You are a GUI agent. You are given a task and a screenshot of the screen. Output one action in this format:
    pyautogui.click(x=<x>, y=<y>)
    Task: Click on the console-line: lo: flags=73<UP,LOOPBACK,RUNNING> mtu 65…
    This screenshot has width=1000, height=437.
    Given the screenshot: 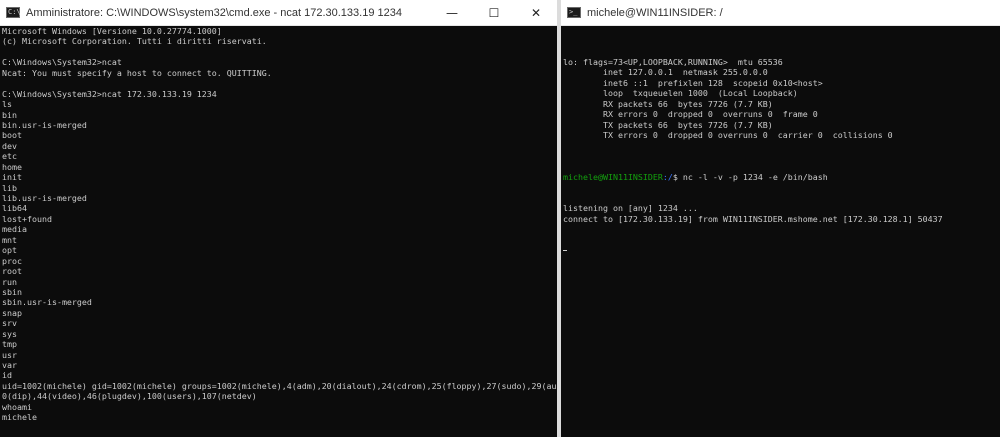 What is the action you would take?
    pyautogui.click(x=673, y=61)
    